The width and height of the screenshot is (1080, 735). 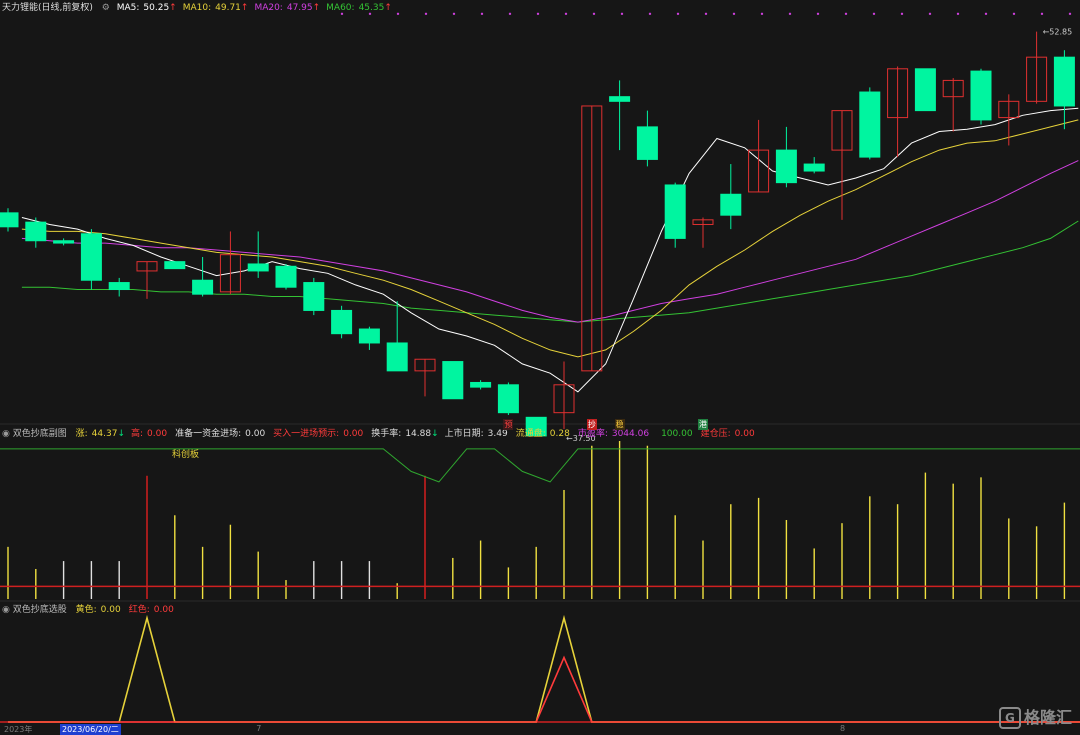 I want to click on board-label: 科创板, so click(x=186, y=455).